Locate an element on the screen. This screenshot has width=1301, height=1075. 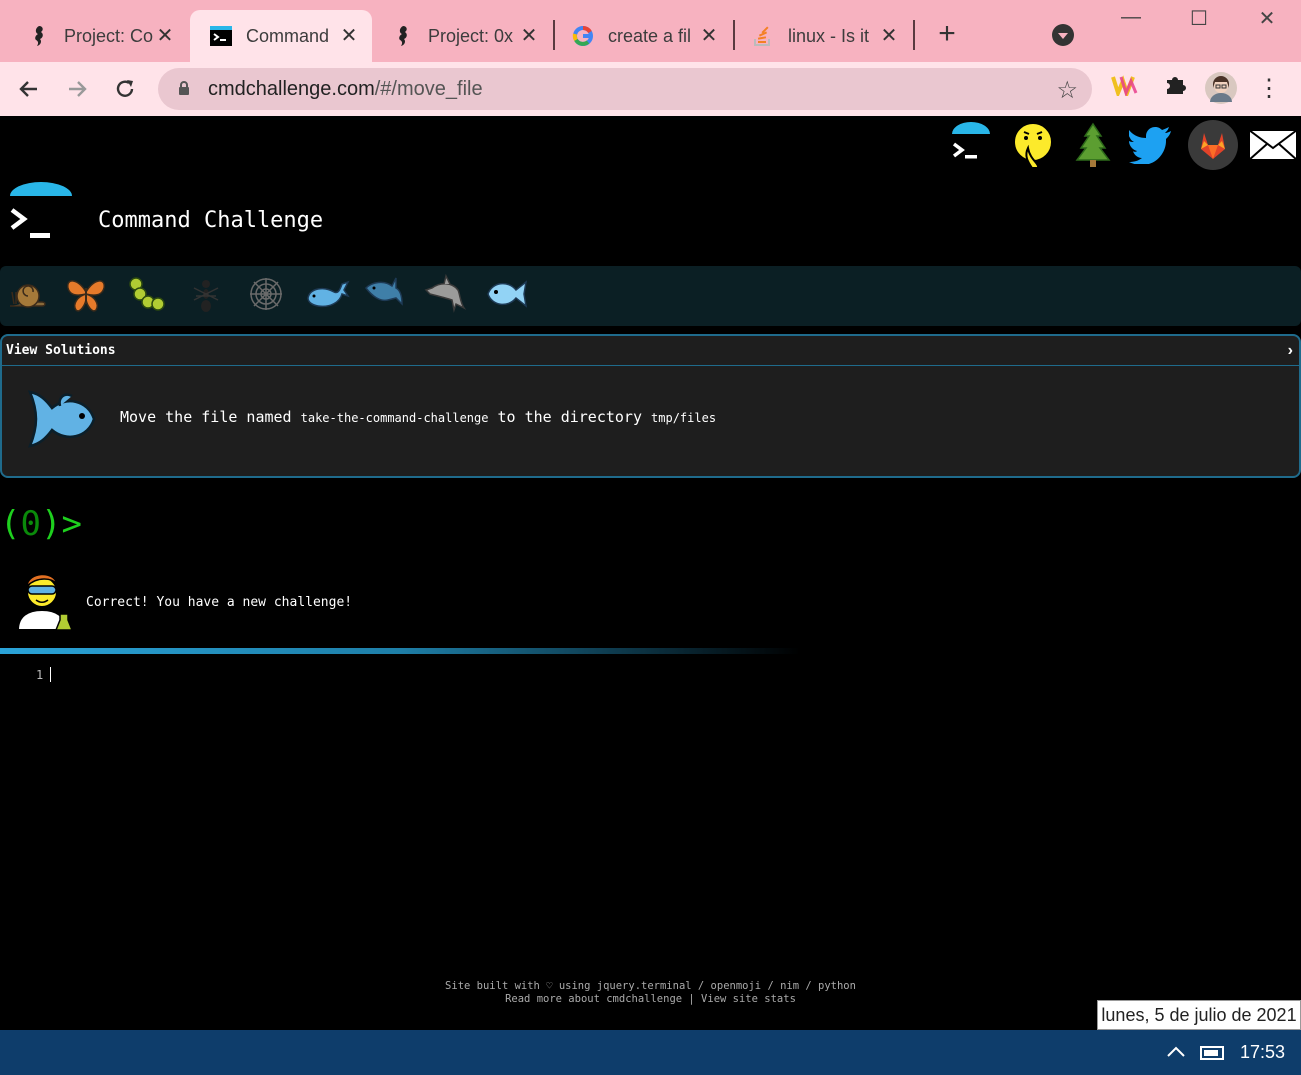
shark-icon is located at coordinates (384, 296).